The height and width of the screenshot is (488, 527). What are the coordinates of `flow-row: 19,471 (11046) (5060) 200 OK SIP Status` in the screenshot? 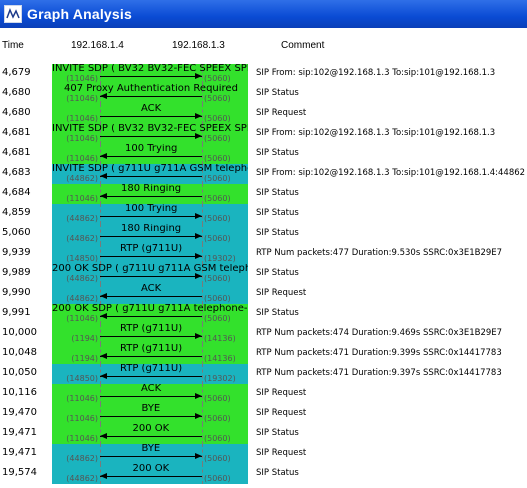 It's located at (263, 434).